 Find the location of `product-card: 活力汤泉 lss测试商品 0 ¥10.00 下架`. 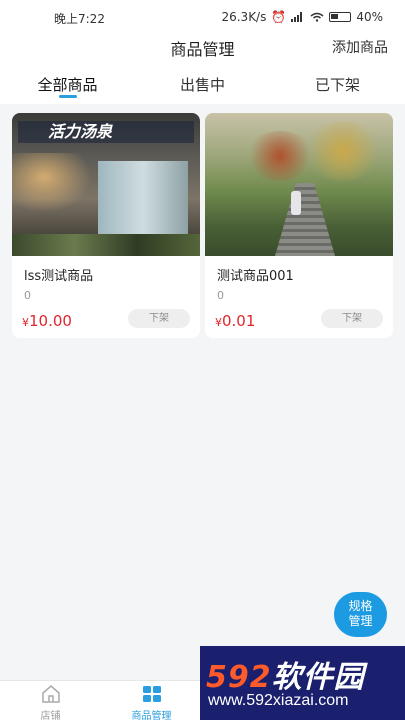

product-card: 活力汤泉 lss测试商品 0 ¥10.00 下架 is located at coordinates (106, 225).